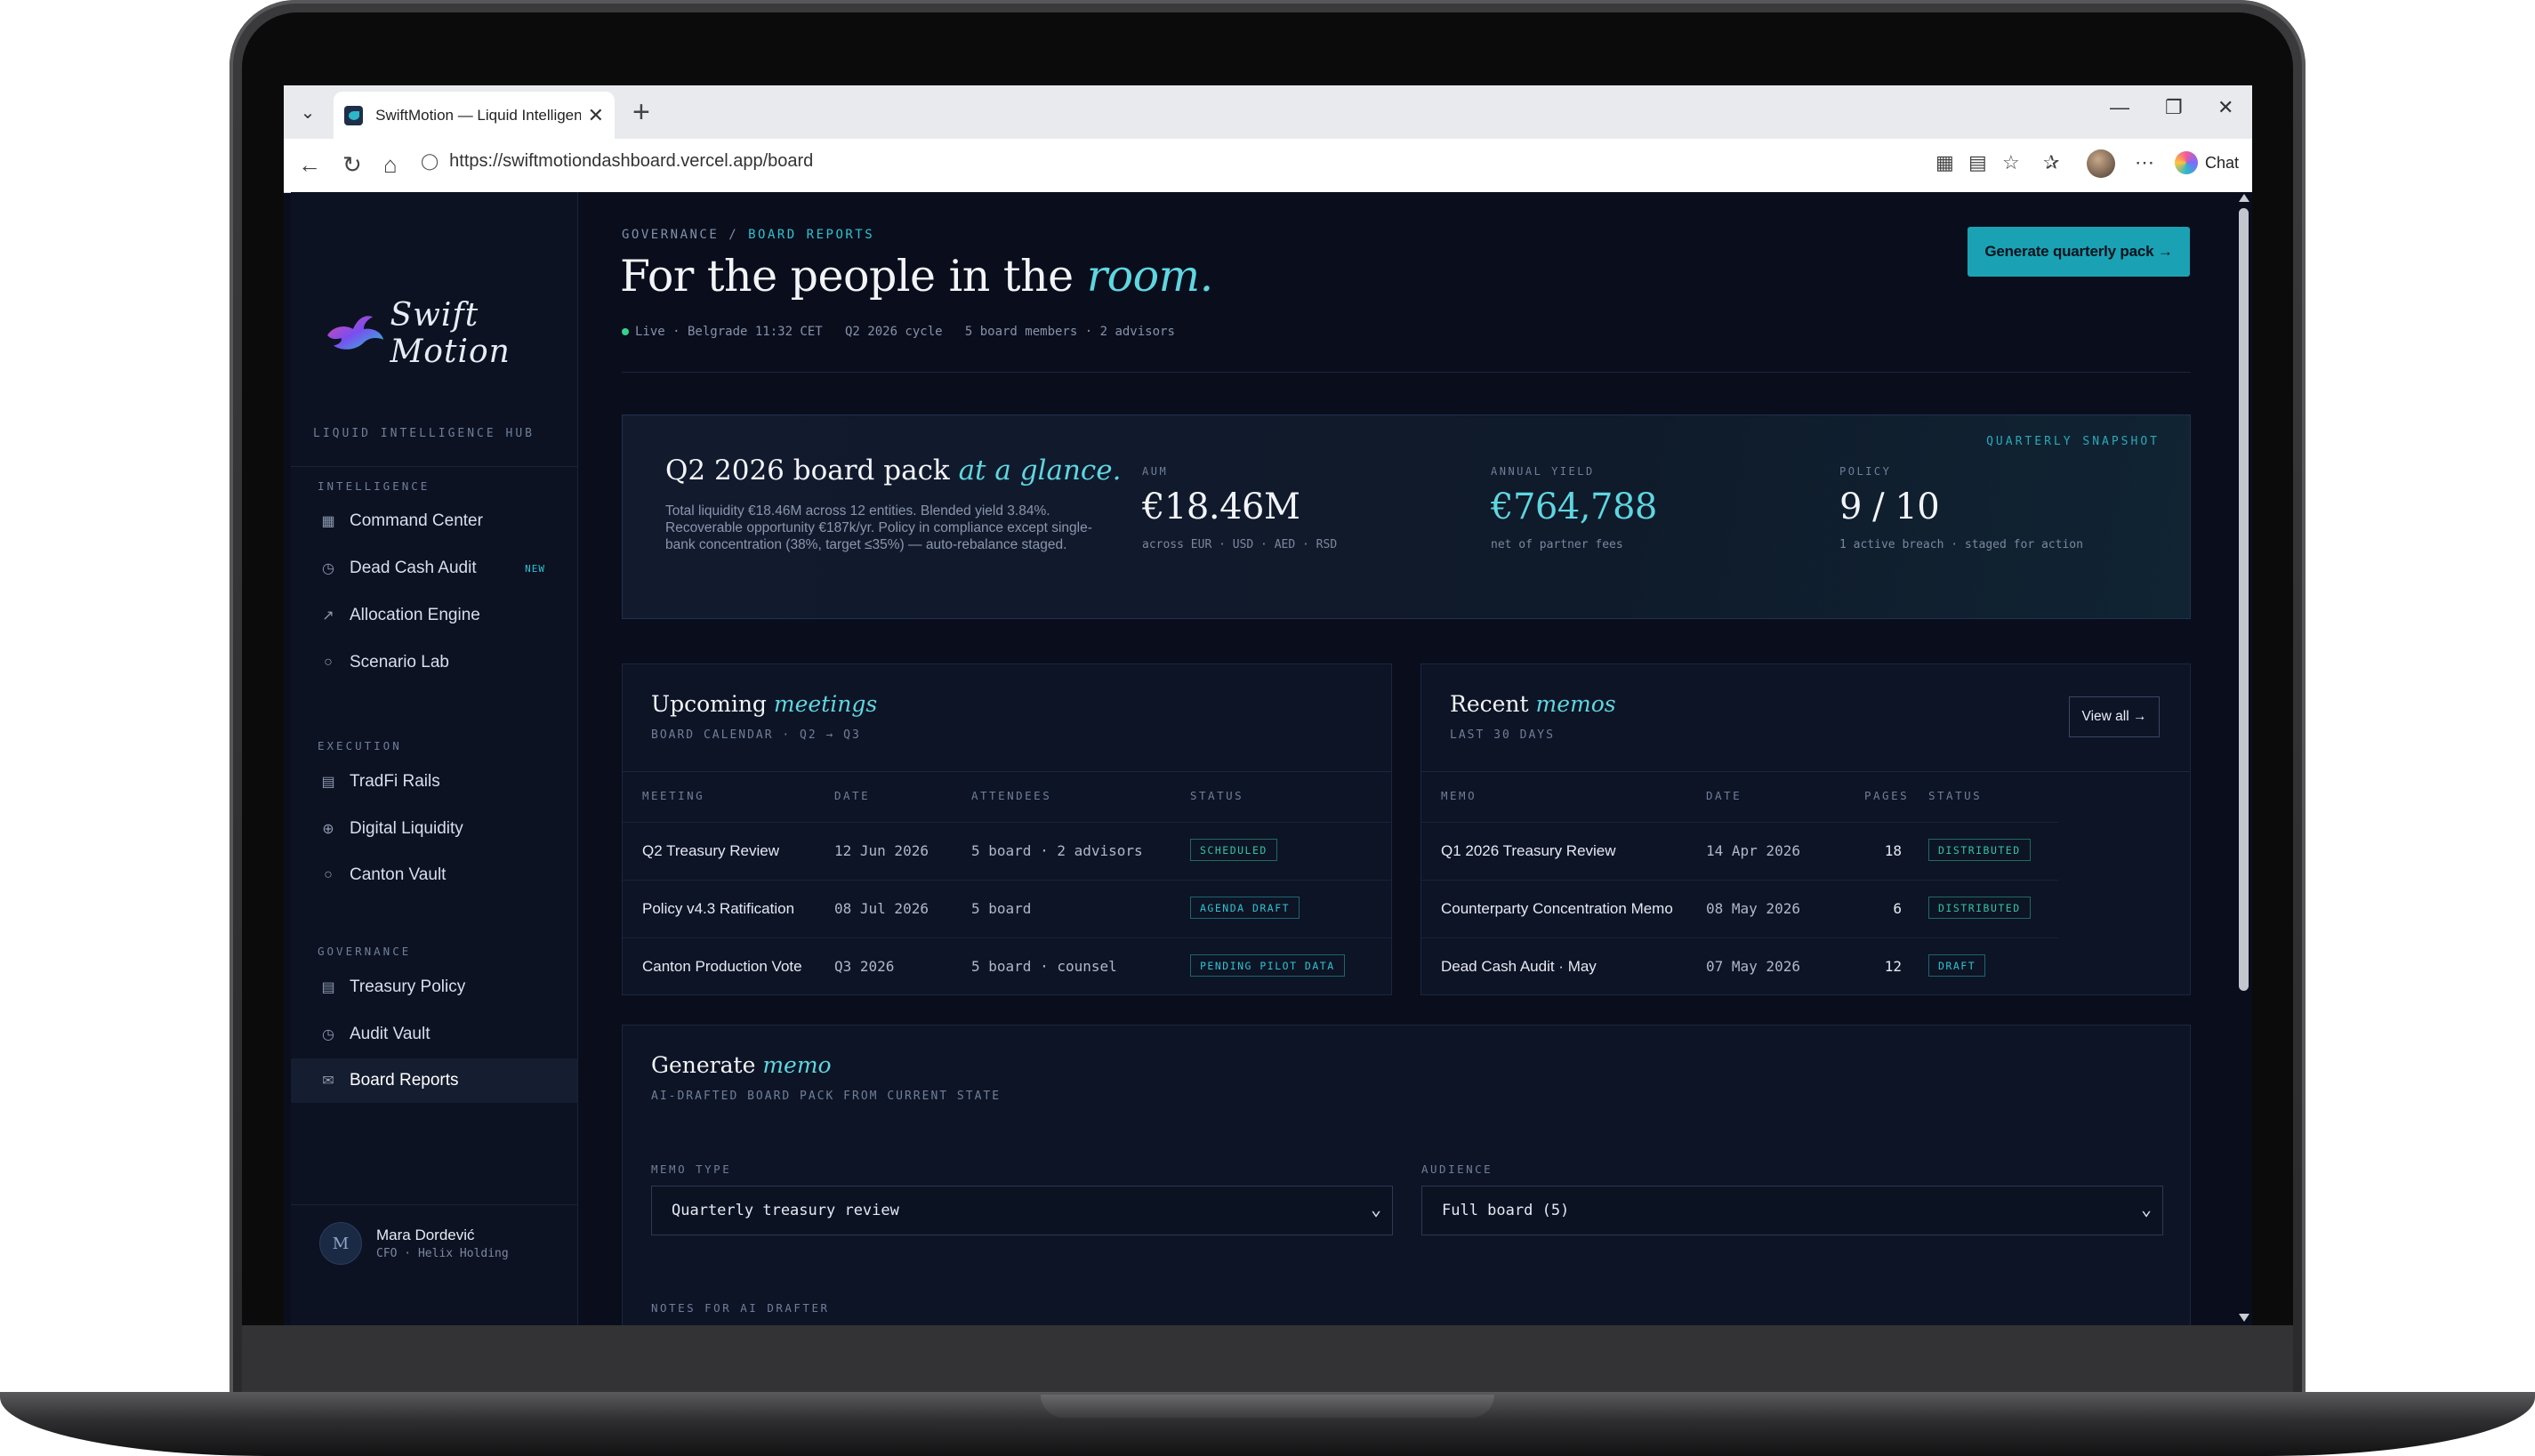  Describe the element at coordinates (1557, 908) in the screenshot. I see `memo-name: Counterparty Concentration Memo` at that location.